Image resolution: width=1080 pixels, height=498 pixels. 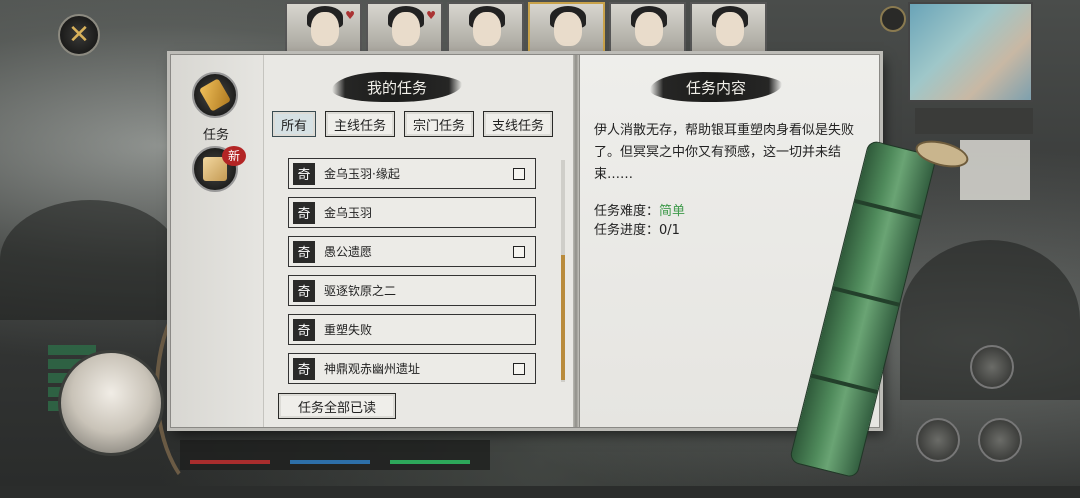 I want to click on task-name: 驱逐钦原之二, so click(x=360, y=291).